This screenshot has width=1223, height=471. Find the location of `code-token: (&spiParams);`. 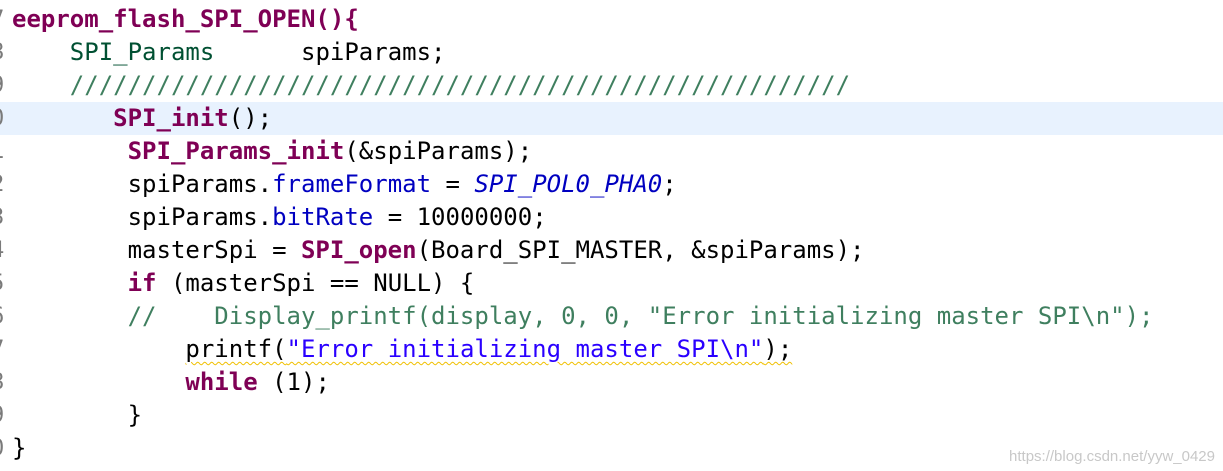

code-token: (&spiParams); is located at coordinates (438, 151).